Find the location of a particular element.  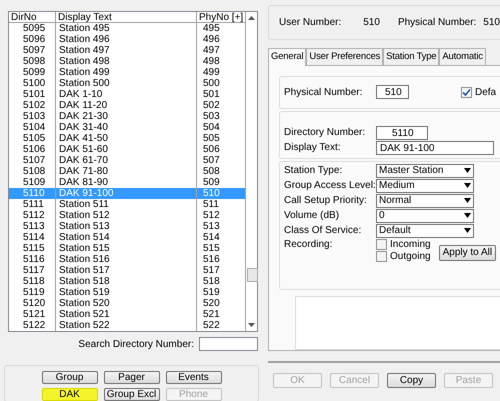

table-row: 5115 Station 515 515 is located at coordinates (127, 248).